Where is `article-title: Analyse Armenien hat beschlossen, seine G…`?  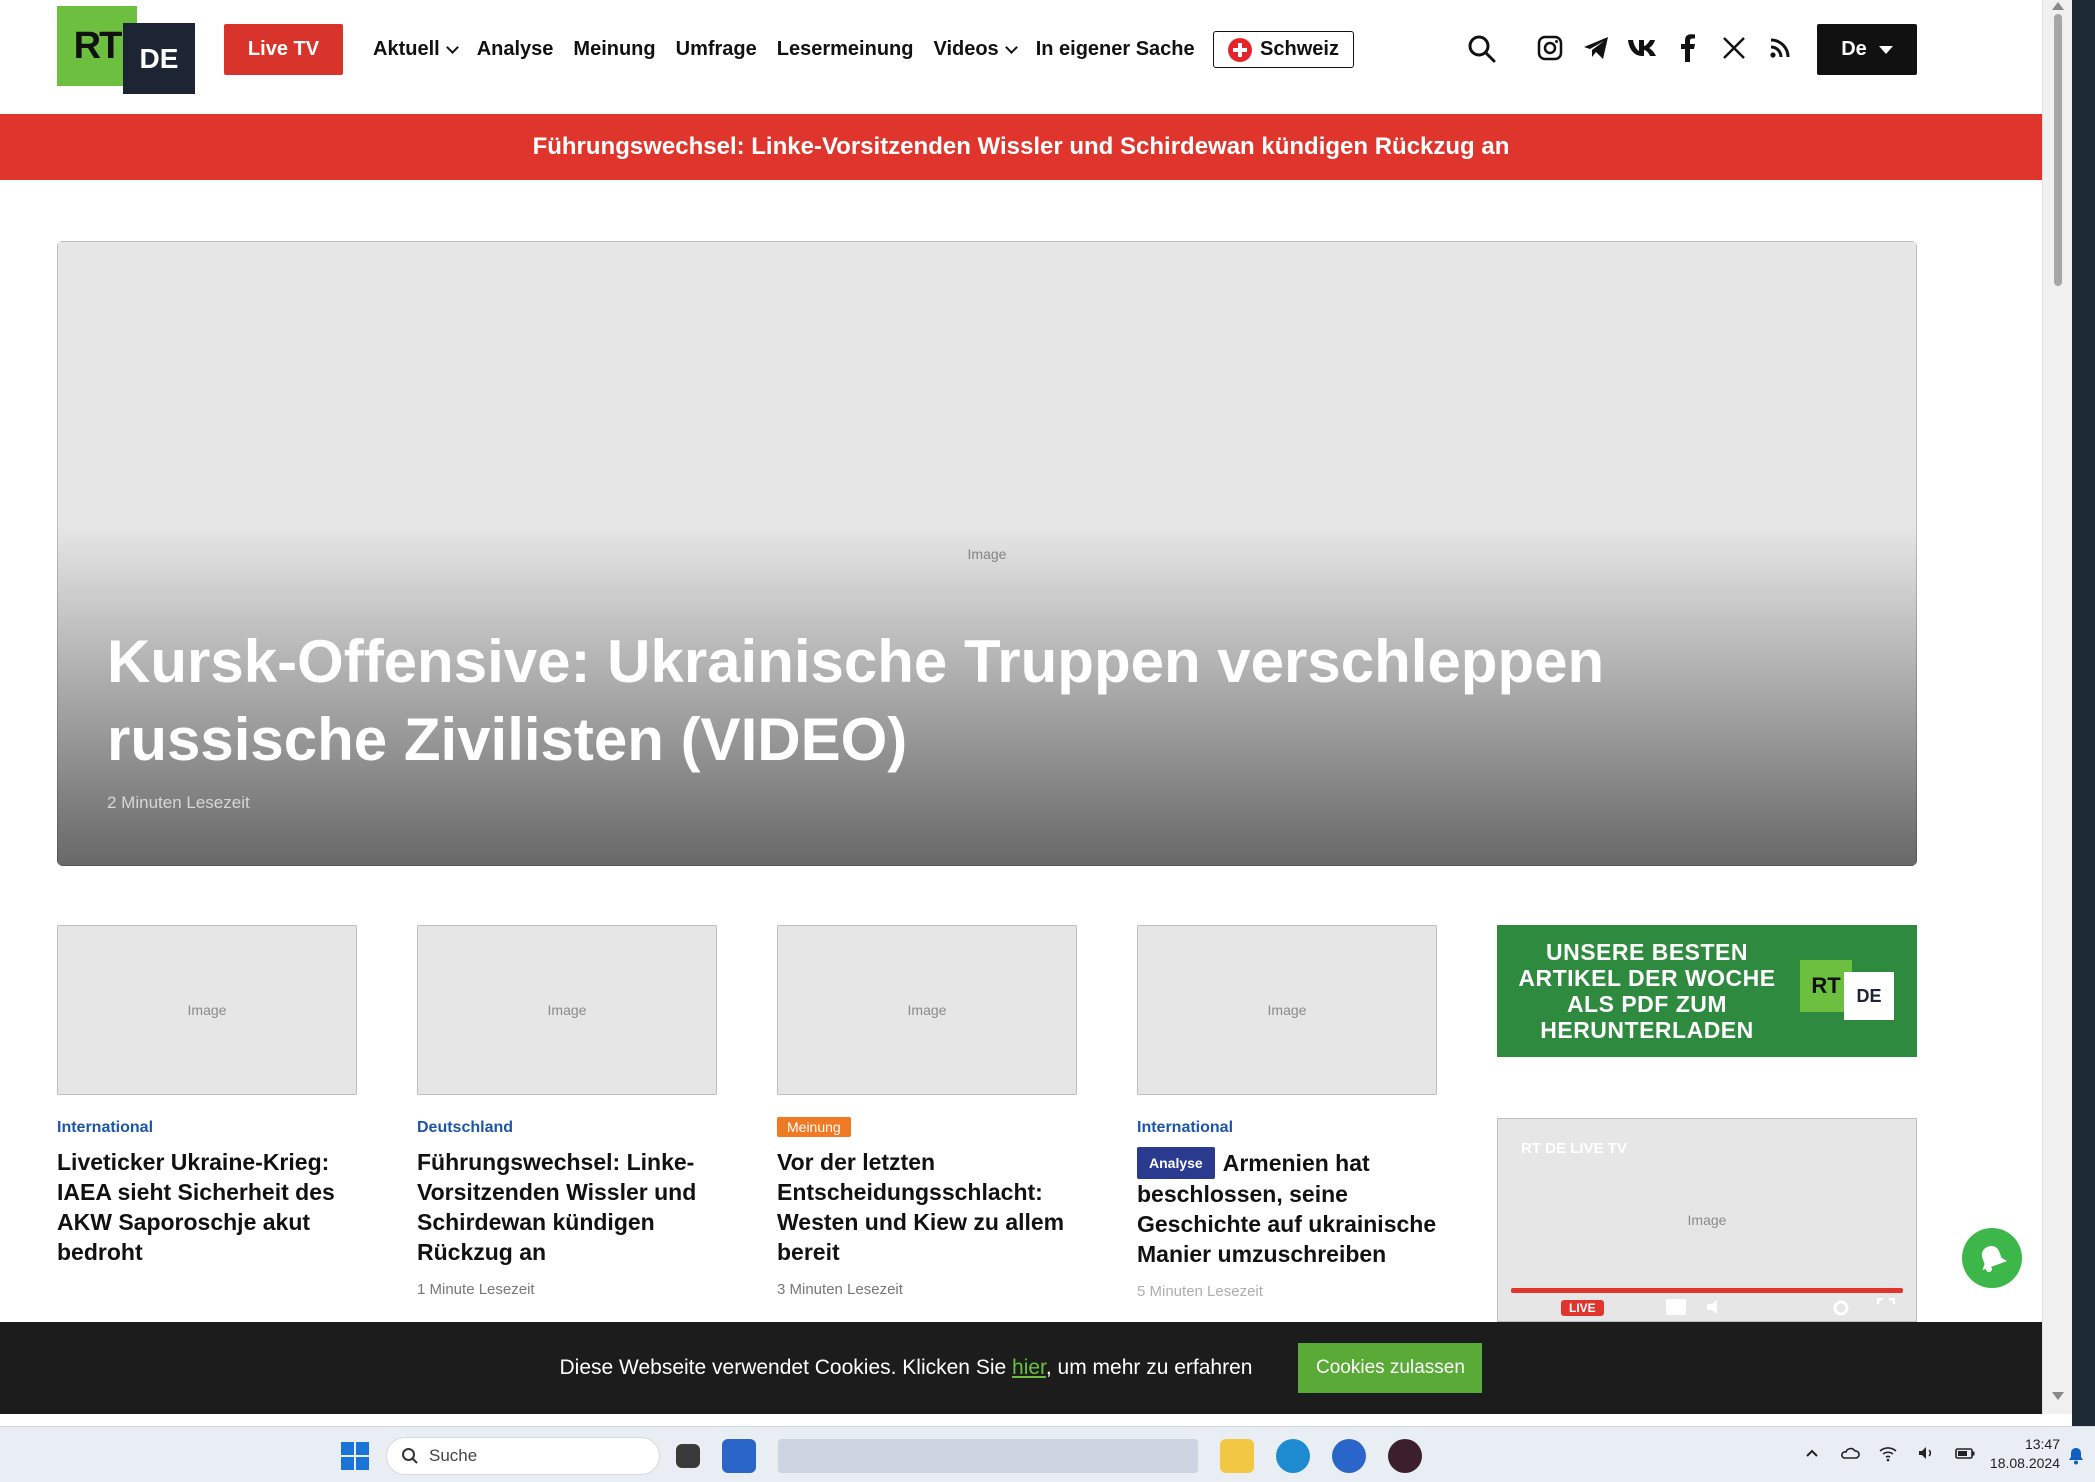 article-title: Analyse Armenien hat beschlossen, seine G… is located at coordinates (1287, 1208).